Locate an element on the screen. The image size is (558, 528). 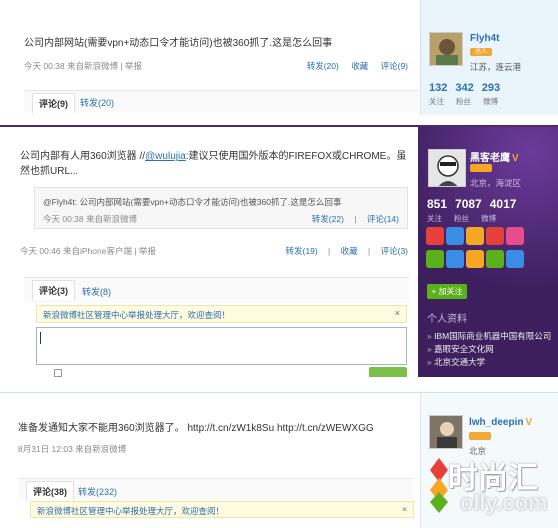
tab-comments: 评论(38) is located at coordinates (50, 491).